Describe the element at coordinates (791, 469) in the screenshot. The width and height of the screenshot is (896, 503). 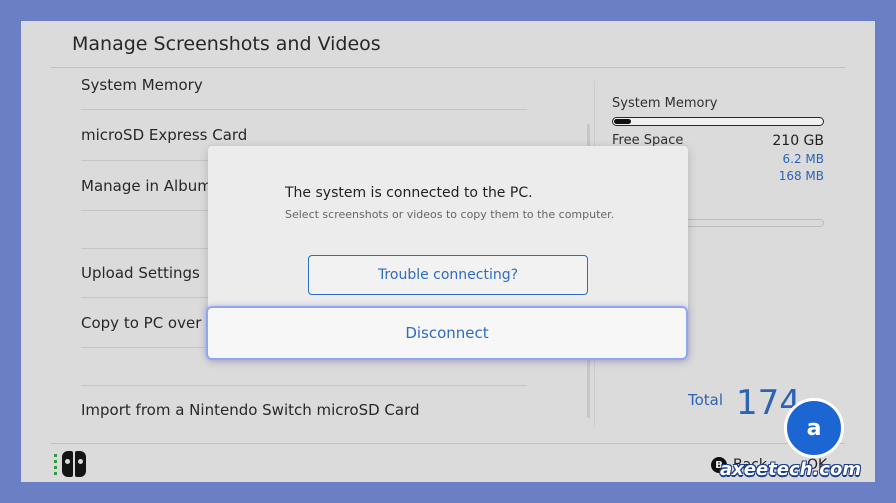
I see `watermark-text: axeetech.com` at that location.